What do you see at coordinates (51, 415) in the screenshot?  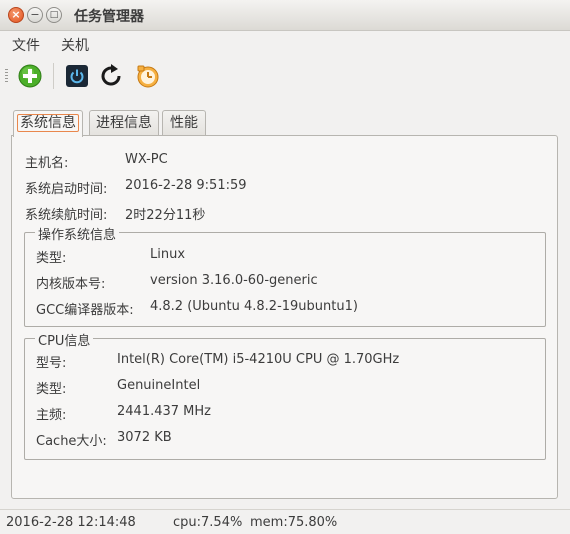 I see `cpu-frequency-label: 主频:` at bounding box center [51, 415].